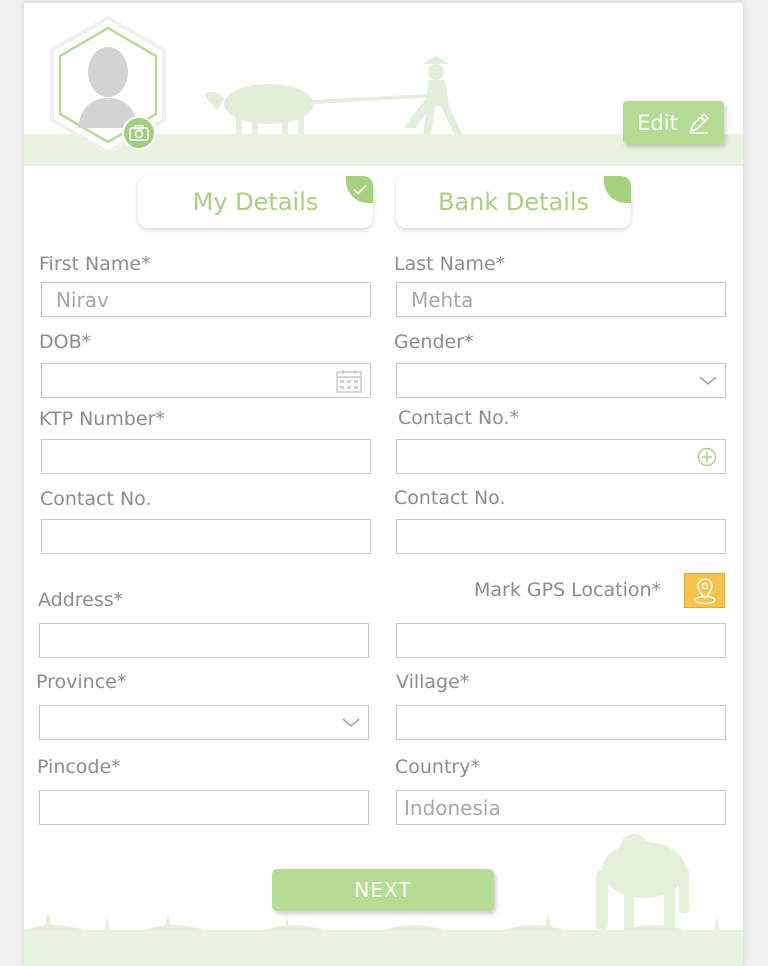 This screenshot has height=966, width=768. I want to click on country-value: Indonesia, so click(452, 807).